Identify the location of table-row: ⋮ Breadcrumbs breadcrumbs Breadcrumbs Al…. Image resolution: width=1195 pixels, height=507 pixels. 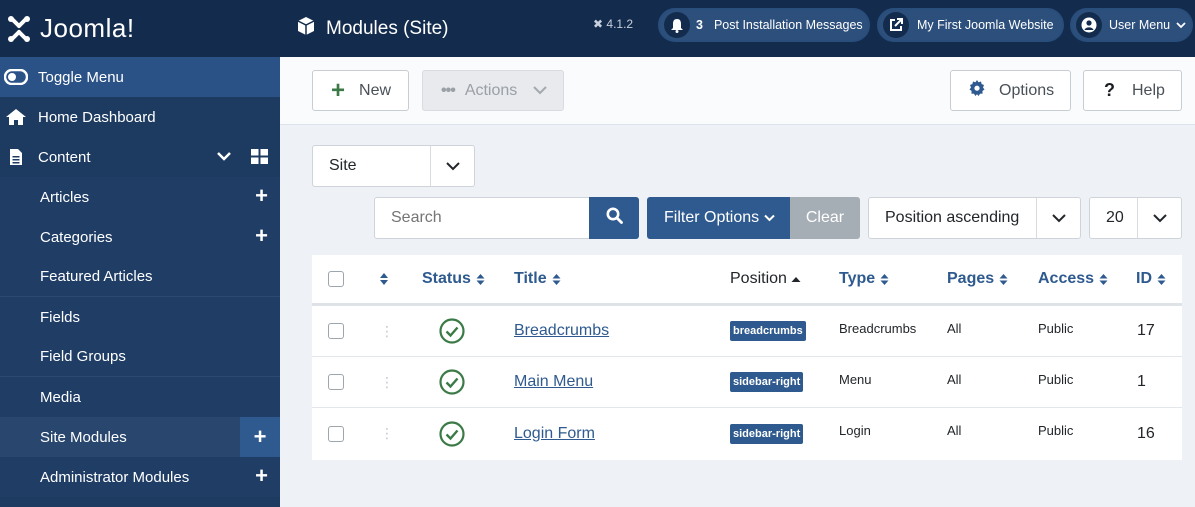
(747, 331).